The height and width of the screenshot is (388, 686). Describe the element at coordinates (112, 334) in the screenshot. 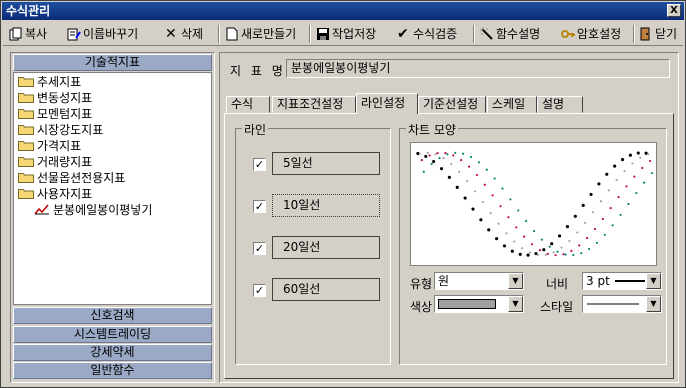

I see `category-system-trading: 시스템트레이딩` at that location.